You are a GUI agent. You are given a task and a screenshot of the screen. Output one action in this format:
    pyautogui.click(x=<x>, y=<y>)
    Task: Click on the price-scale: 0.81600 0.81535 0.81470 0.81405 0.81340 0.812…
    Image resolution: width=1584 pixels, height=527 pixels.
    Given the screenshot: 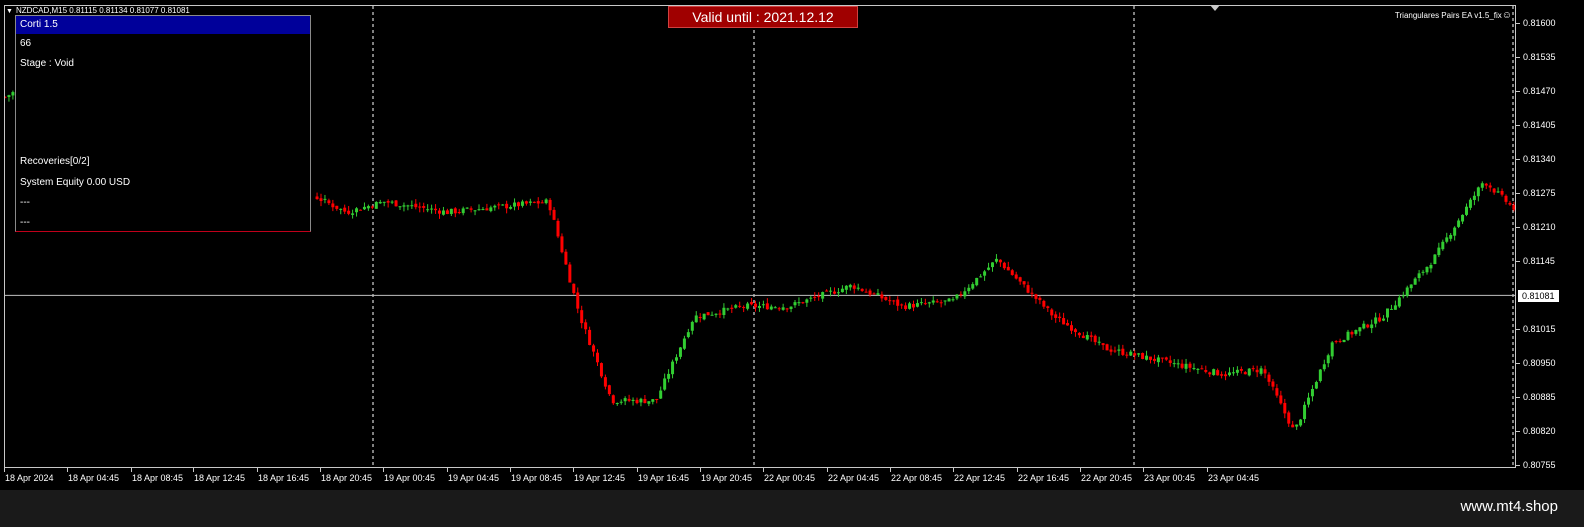 What is the action you would take?
    pyautogui.click(x=1550, y=237)
    